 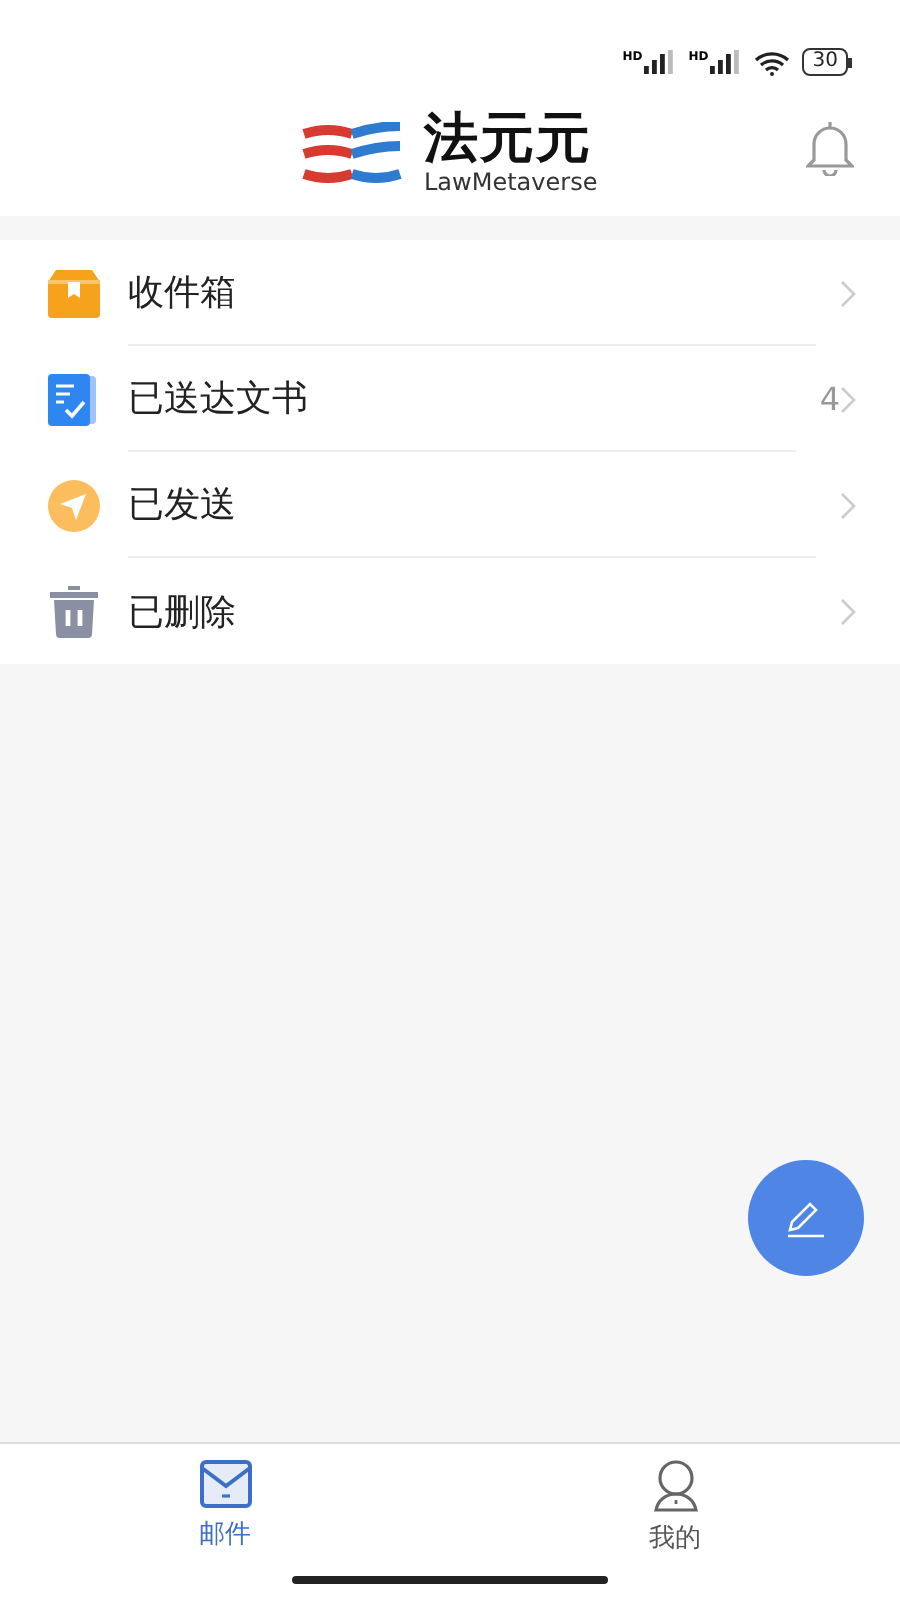 I want to click on logo-title: 法元元, so click(x=509, y=140).